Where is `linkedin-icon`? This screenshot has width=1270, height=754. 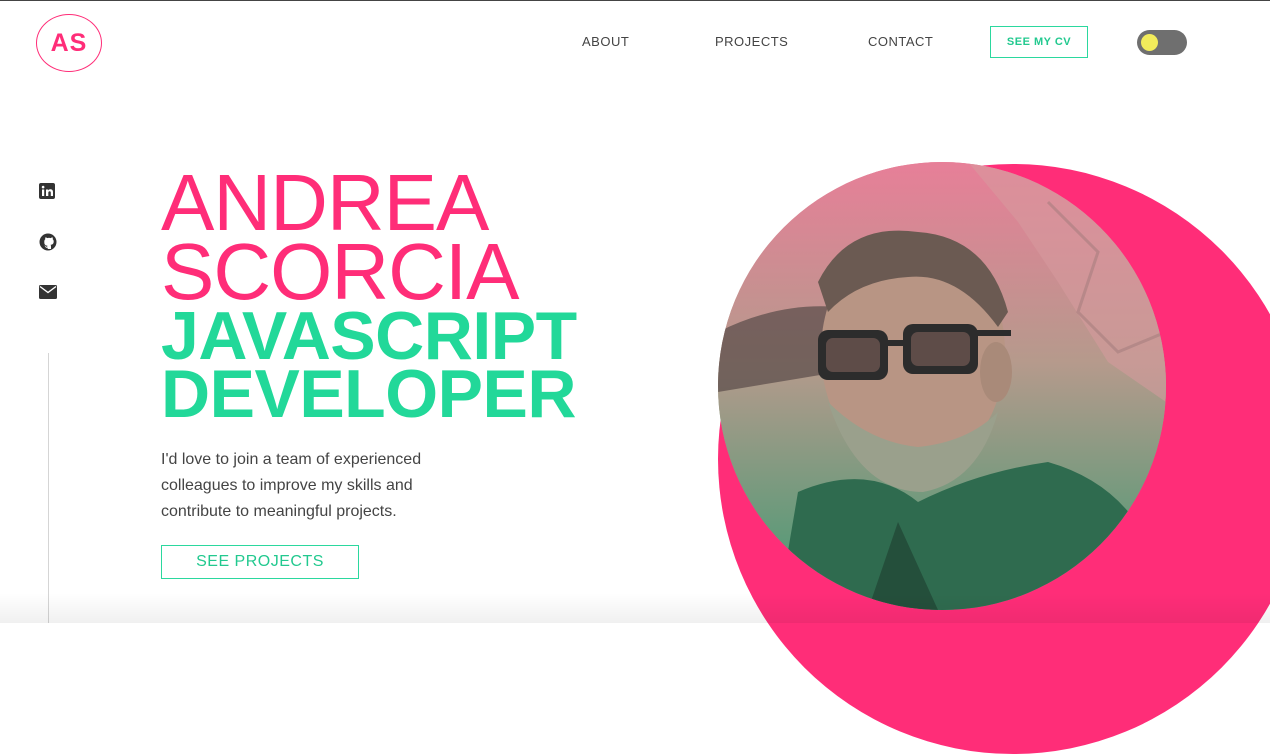
linkedin-icon is located at coordinates (48, 192).